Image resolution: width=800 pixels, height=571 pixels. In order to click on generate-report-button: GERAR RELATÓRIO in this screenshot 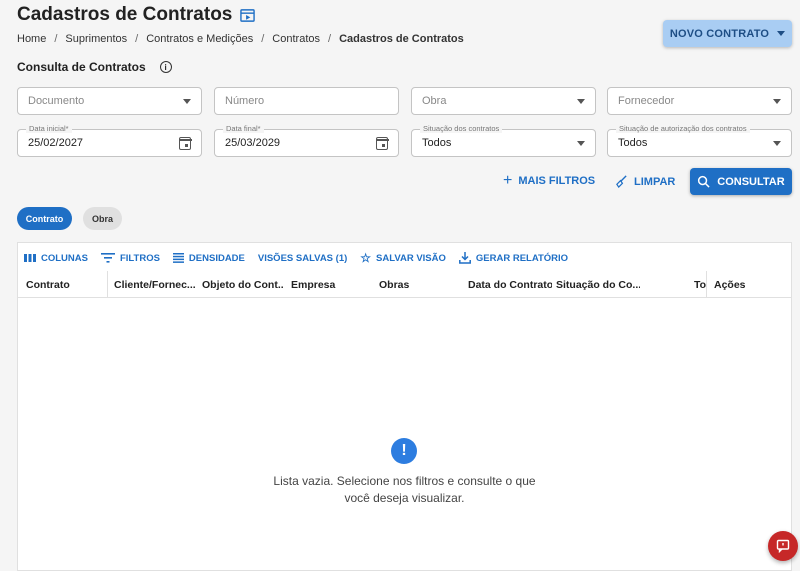, I will do `click(513, 258)`.